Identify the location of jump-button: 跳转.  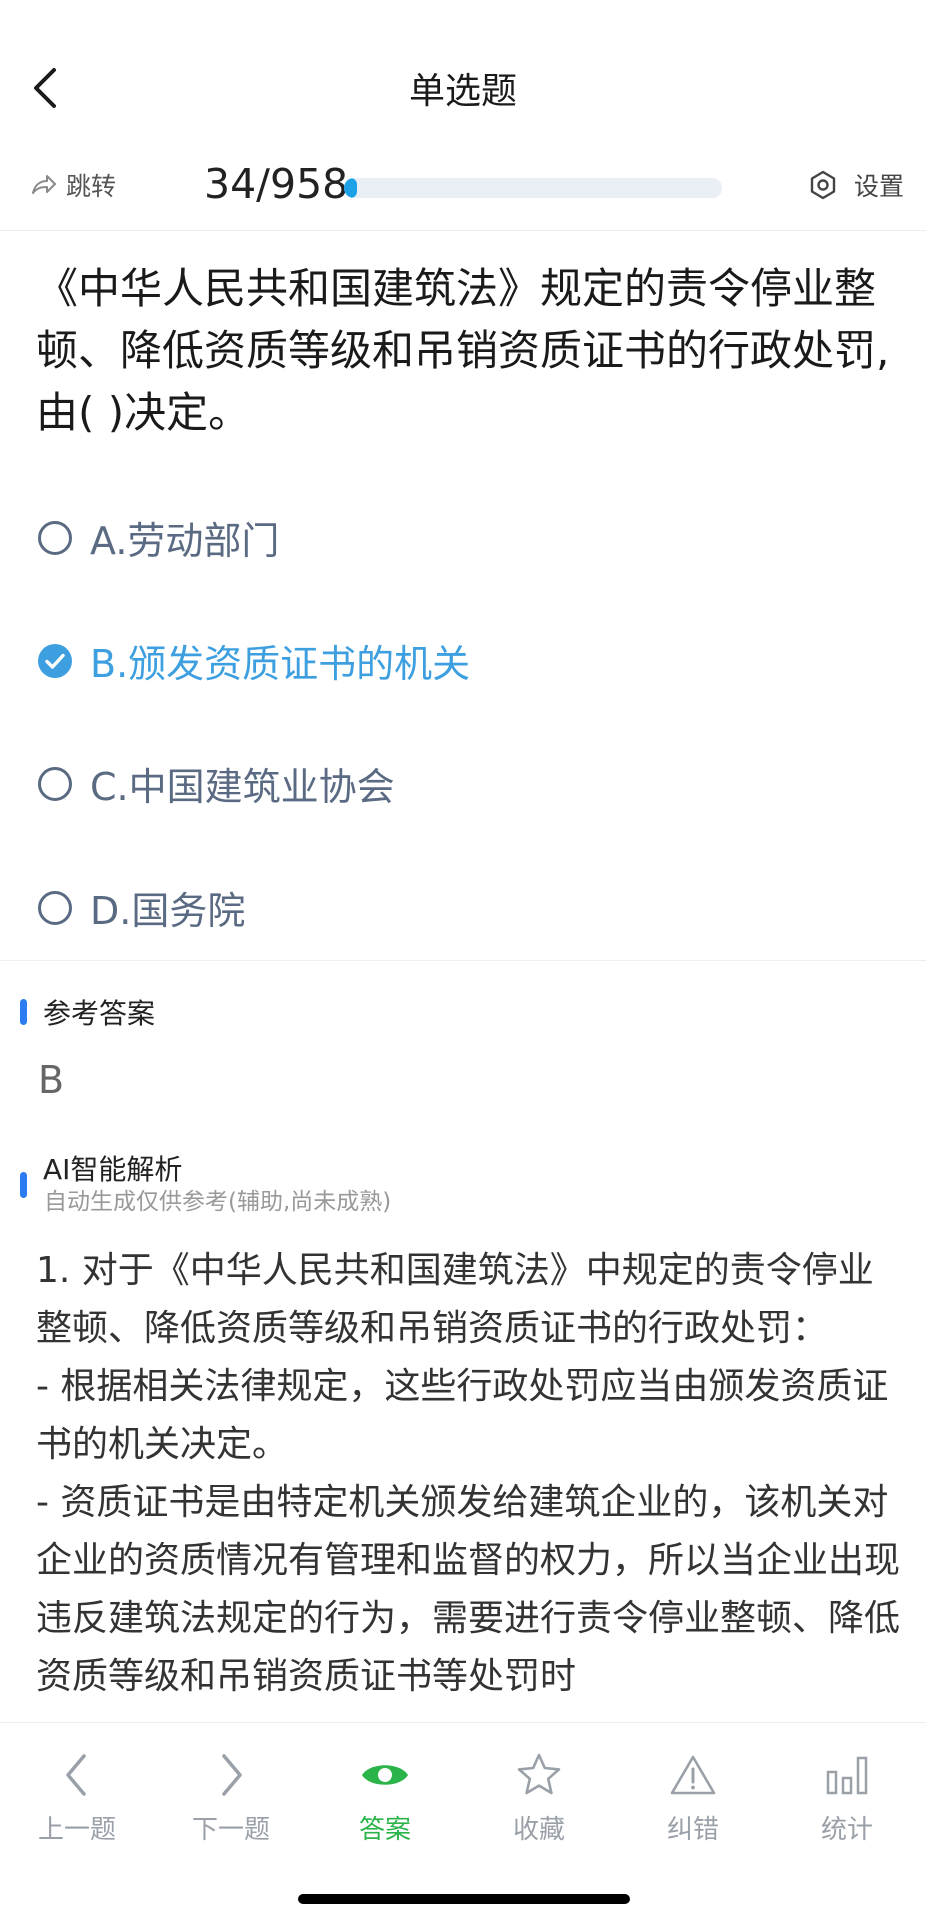
(73, 185).